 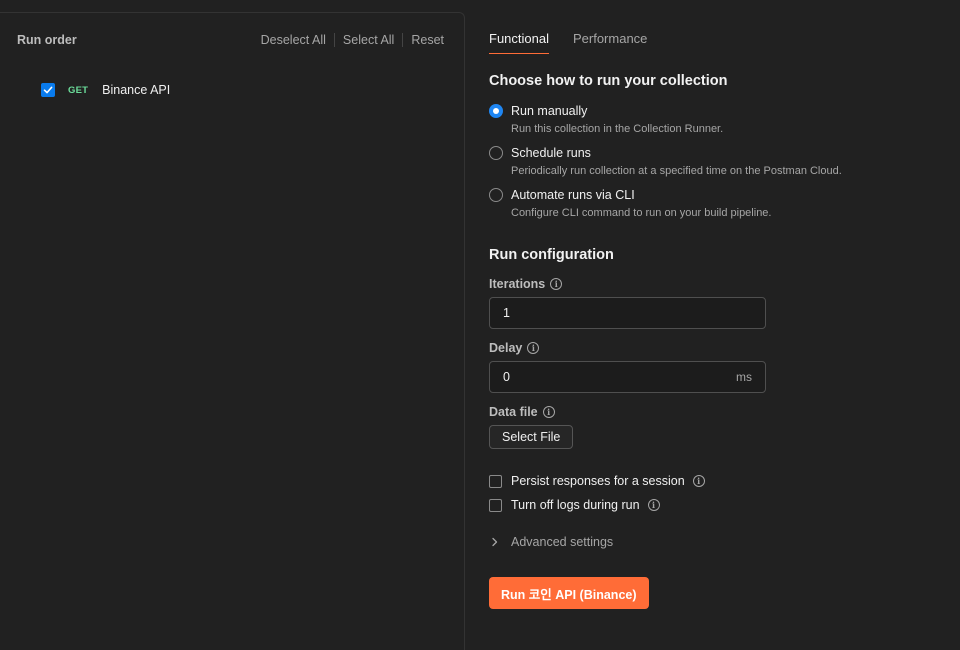 I want to click on persist-responses-option: Persist responses for a session i, so click(x=597, y=481).